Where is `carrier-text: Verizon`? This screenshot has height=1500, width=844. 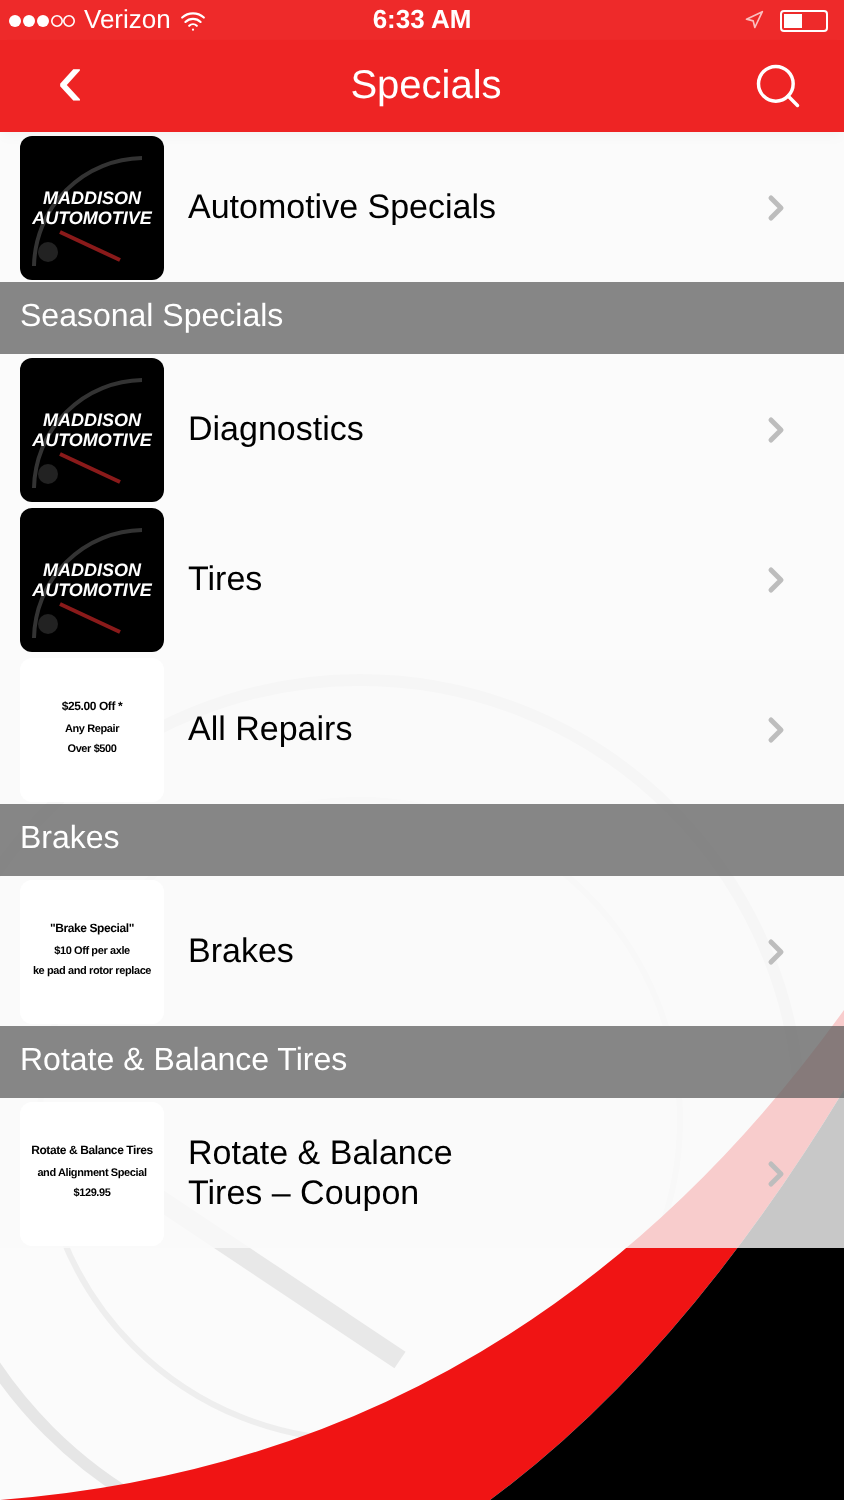
carrier-text: Verizon is located at coordinates (127, 20).